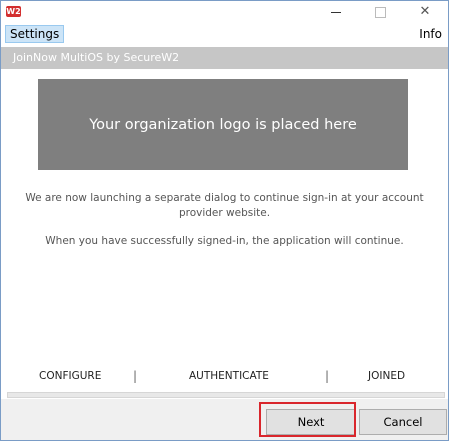 The width and height of the screenshot is (449, 441). What do you see at coordinates (96, 57) in the screenshot?
I see `header-title: JoinNow MultiOS by SecureW2` at bounding box center [96, 57].